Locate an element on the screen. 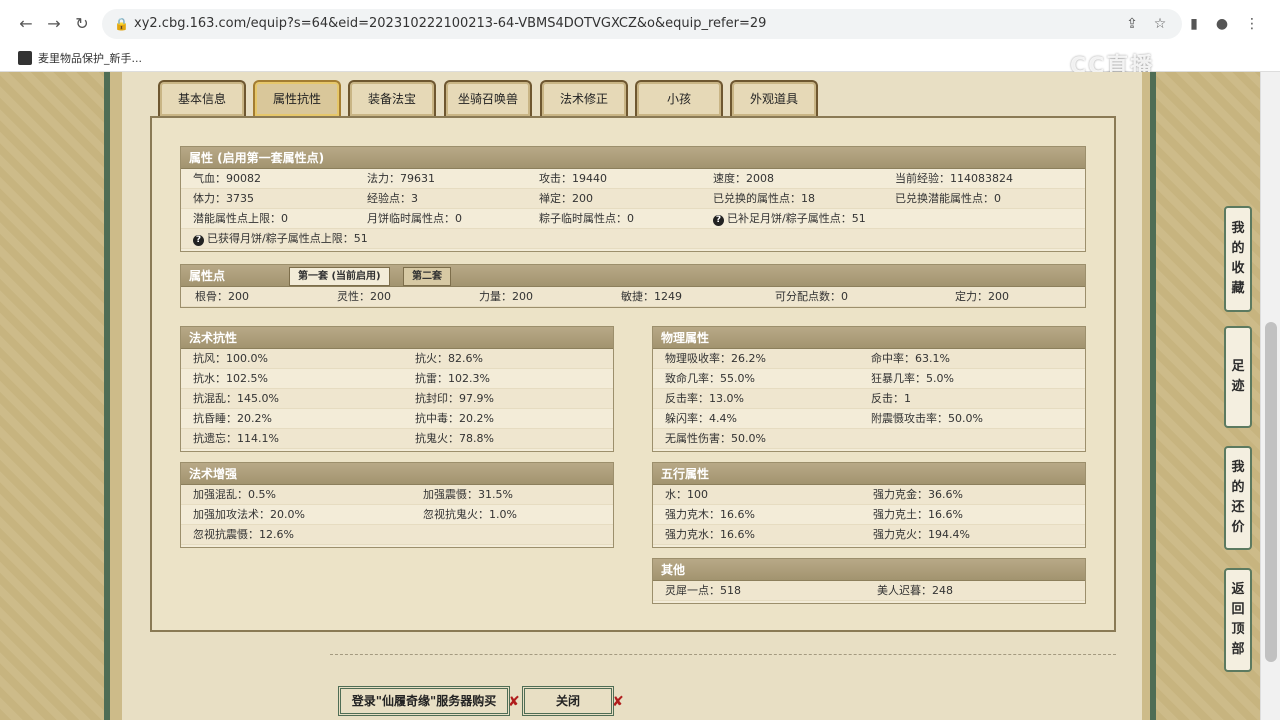  tab-spell-modifiers: 法术修正 is located at coordinates (584, 98).